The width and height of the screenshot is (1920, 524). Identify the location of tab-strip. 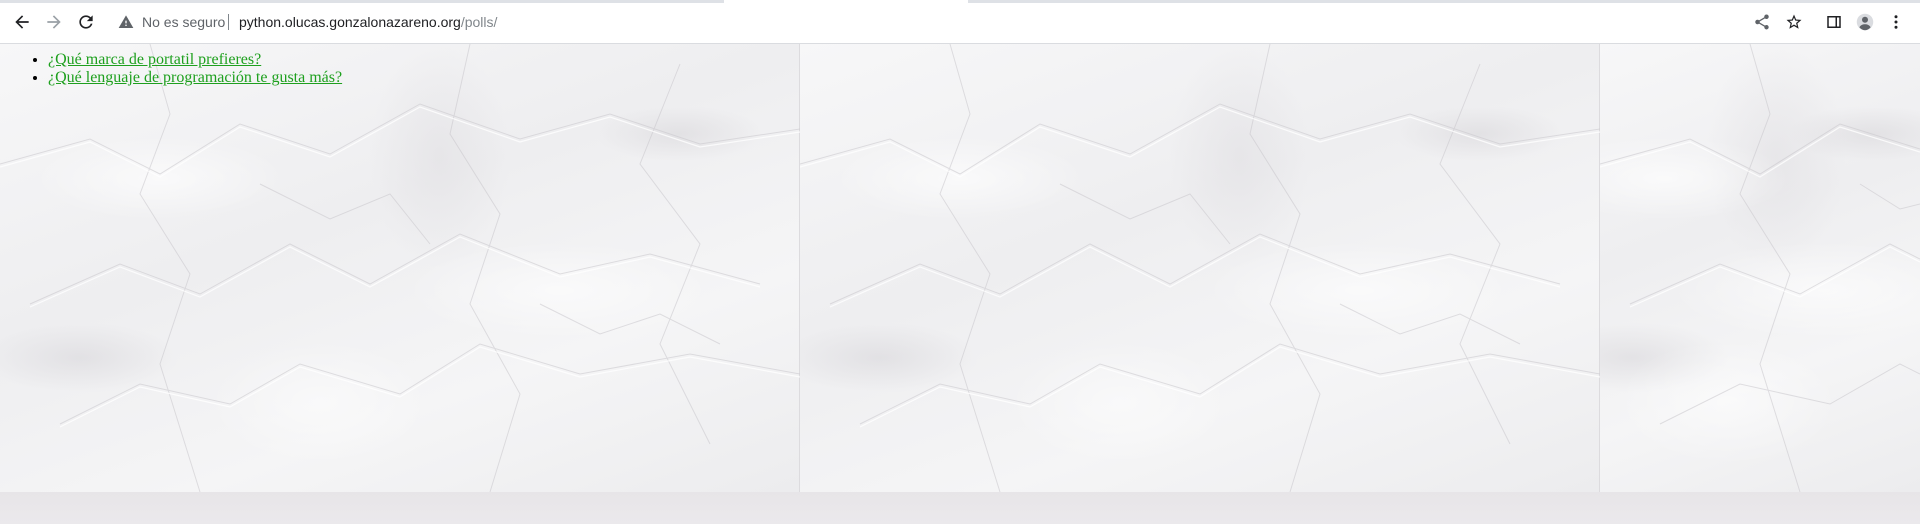
(960, 1).